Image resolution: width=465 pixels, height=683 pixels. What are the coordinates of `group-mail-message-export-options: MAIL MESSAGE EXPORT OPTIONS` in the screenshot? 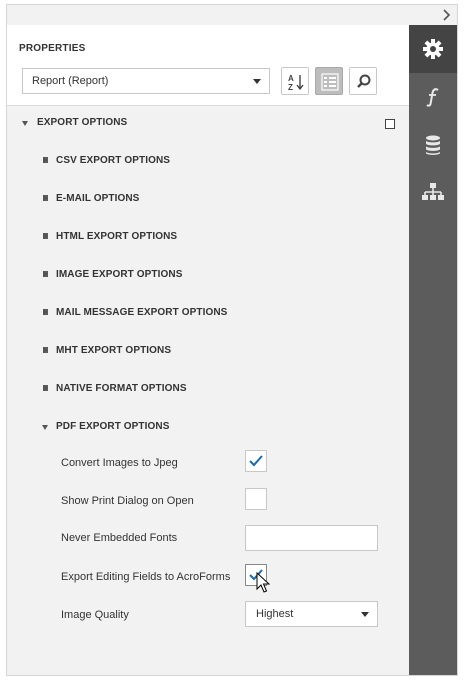 It's located at (208, 313).